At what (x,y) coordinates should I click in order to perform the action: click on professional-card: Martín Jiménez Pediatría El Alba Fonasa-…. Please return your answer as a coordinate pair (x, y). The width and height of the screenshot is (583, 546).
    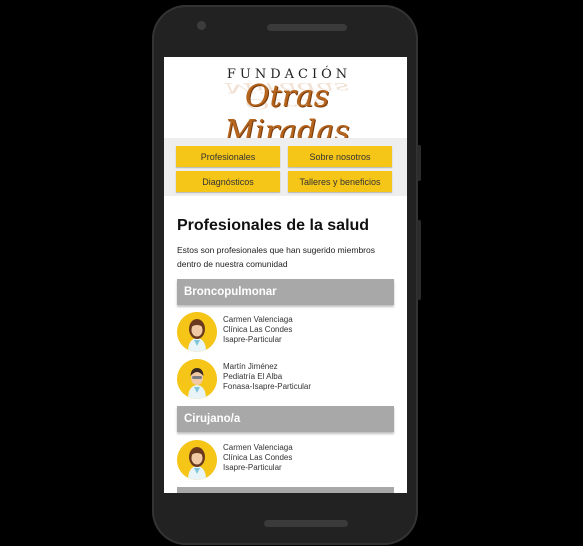
    Looking at the image, I should click on (287, 379).